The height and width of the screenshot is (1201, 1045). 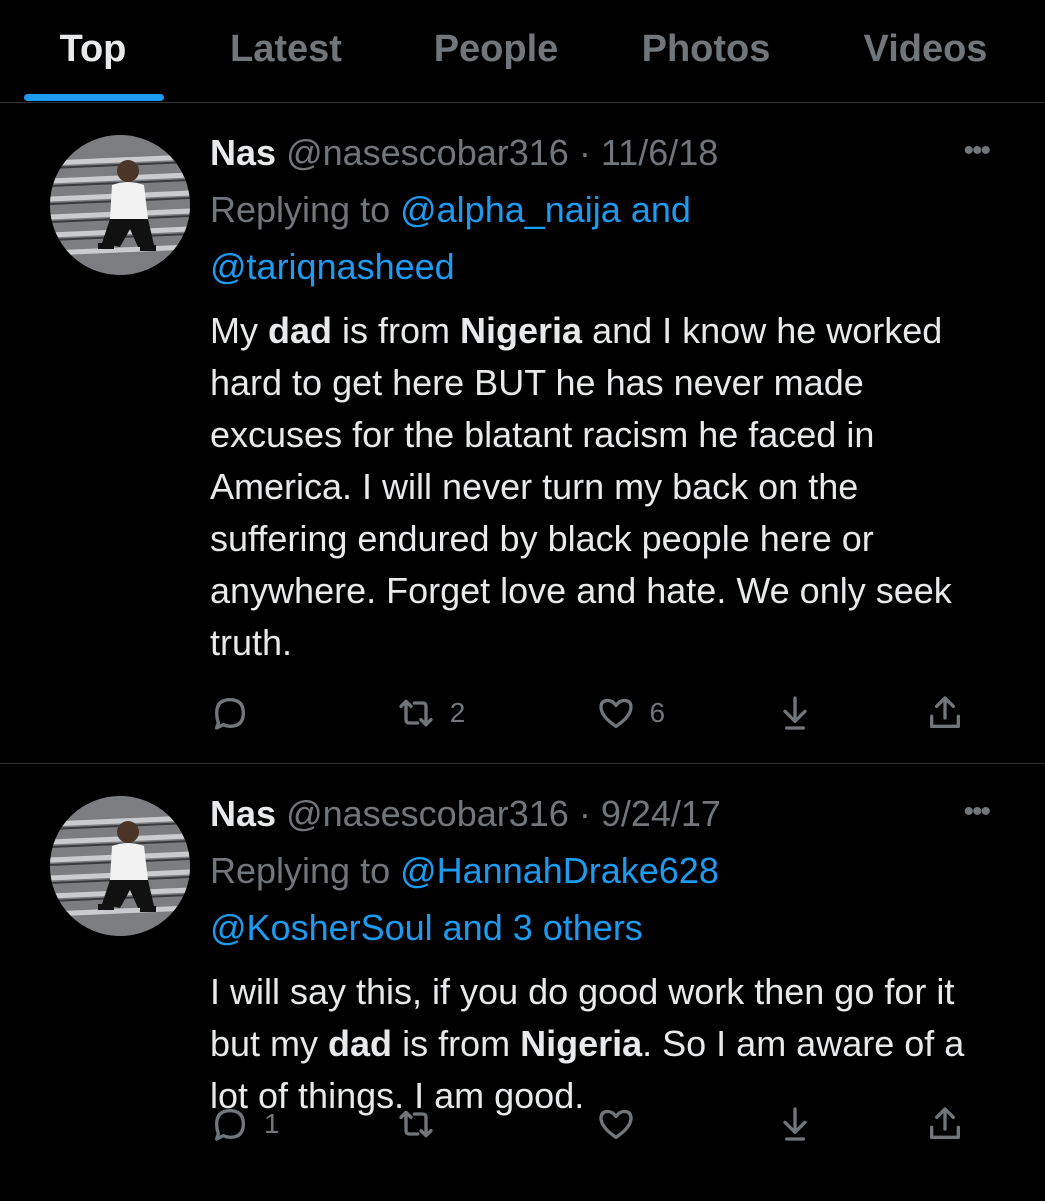 I want to click on tab-top: Top, so click(x=93, y=35).